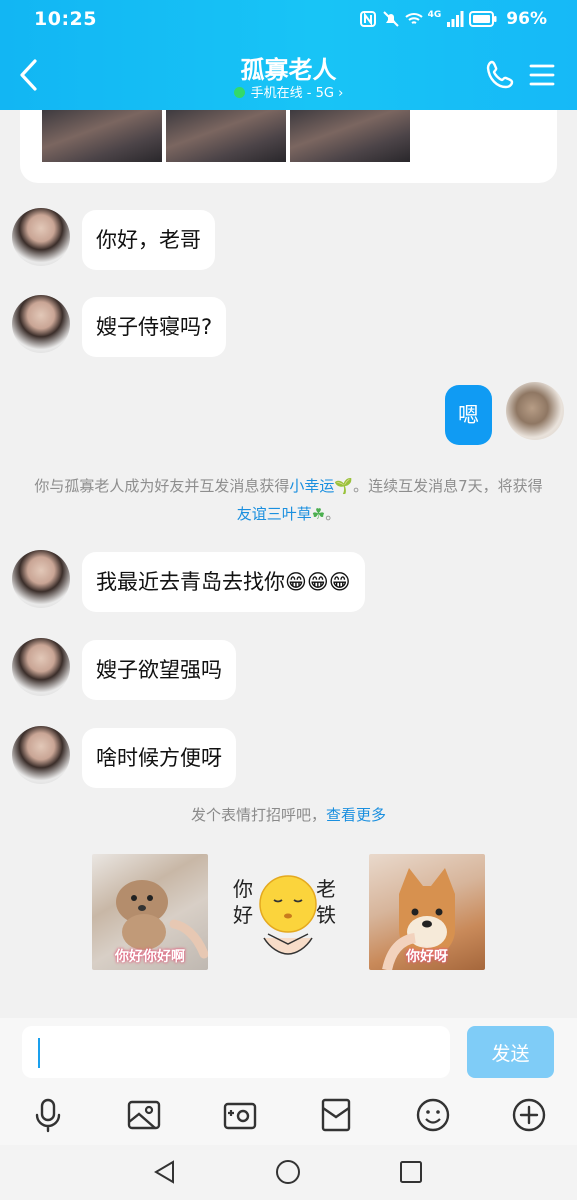 Image resolution: width=577 pixels, height=1200 pixels. I want to click on system-nav-bar, so click(288, 1172).